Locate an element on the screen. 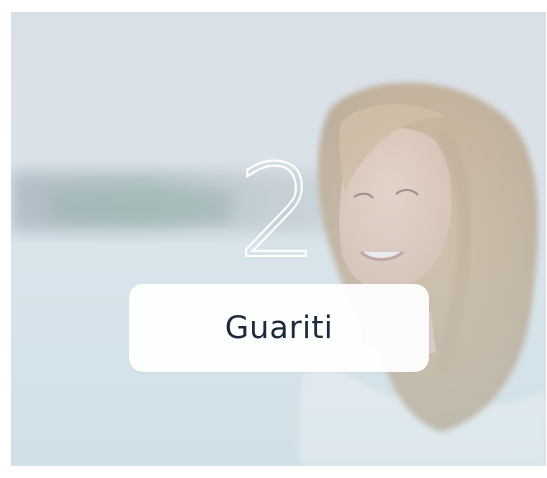 Image resolution: width=547 pixels, height=478 pixels. card-label: Guariti is located at coordinates (279, 328).